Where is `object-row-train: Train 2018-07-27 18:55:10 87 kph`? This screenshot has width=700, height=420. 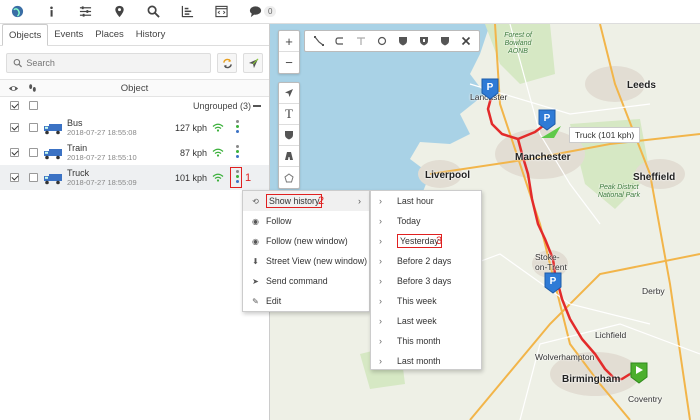 object-row-train: Train 2018-07-27 18:55:10 87 kph is located at coordinates (134, 152).